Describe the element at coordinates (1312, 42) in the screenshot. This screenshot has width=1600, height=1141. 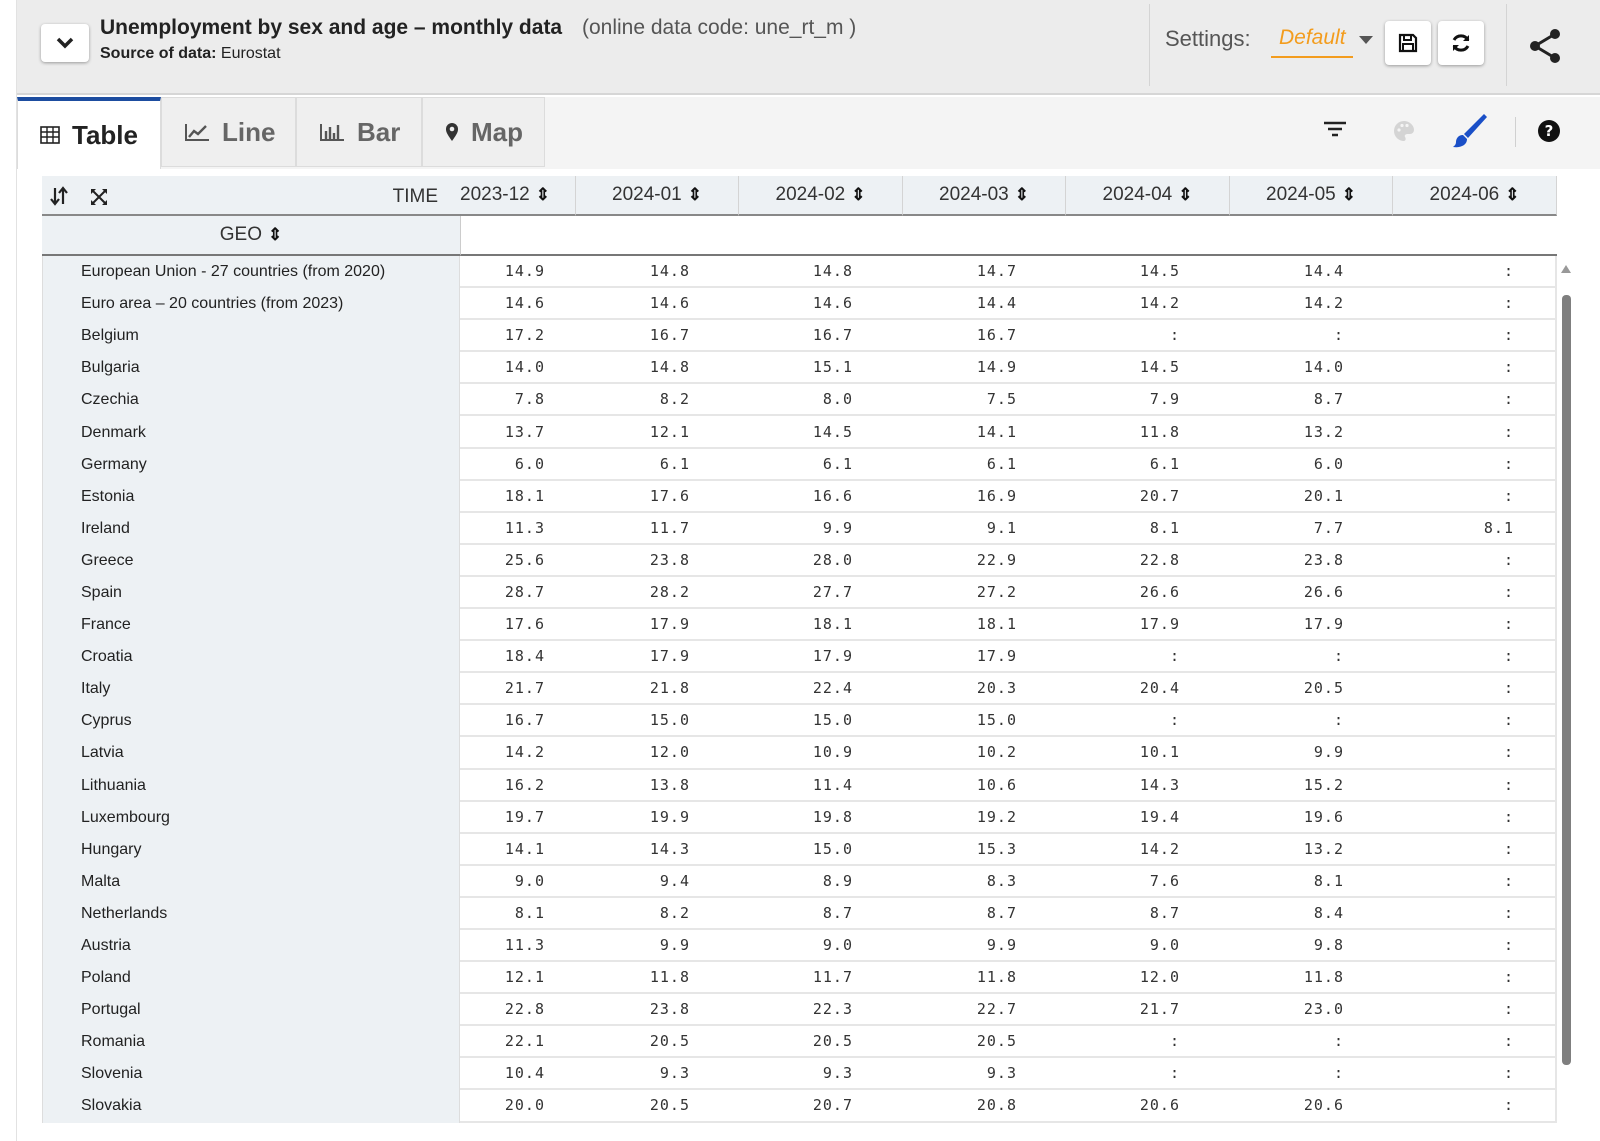
I see `settings-dropdown: Default` at that location.